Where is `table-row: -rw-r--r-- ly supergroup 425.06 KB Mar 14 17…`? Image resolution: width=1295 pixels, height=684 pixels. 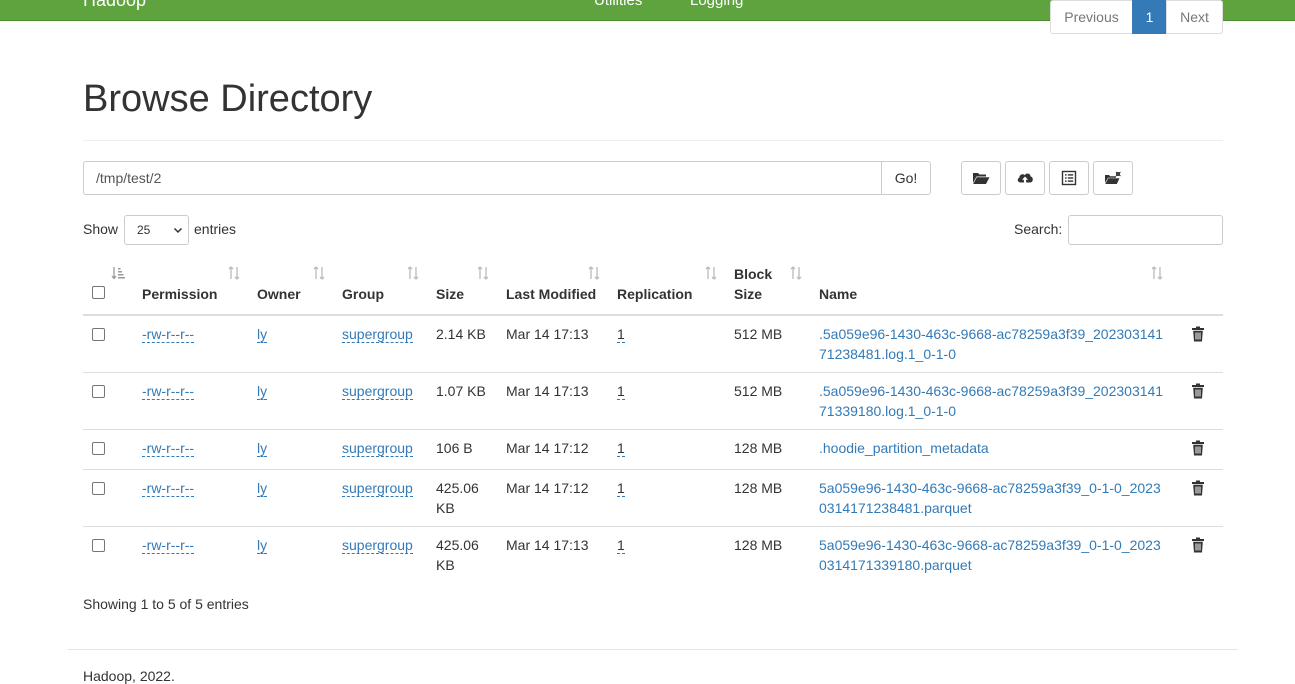
table-row: -rw-r--r-- ly supergroup 425.06 KB Mar 14 17… is located at coordinates (653, 554).